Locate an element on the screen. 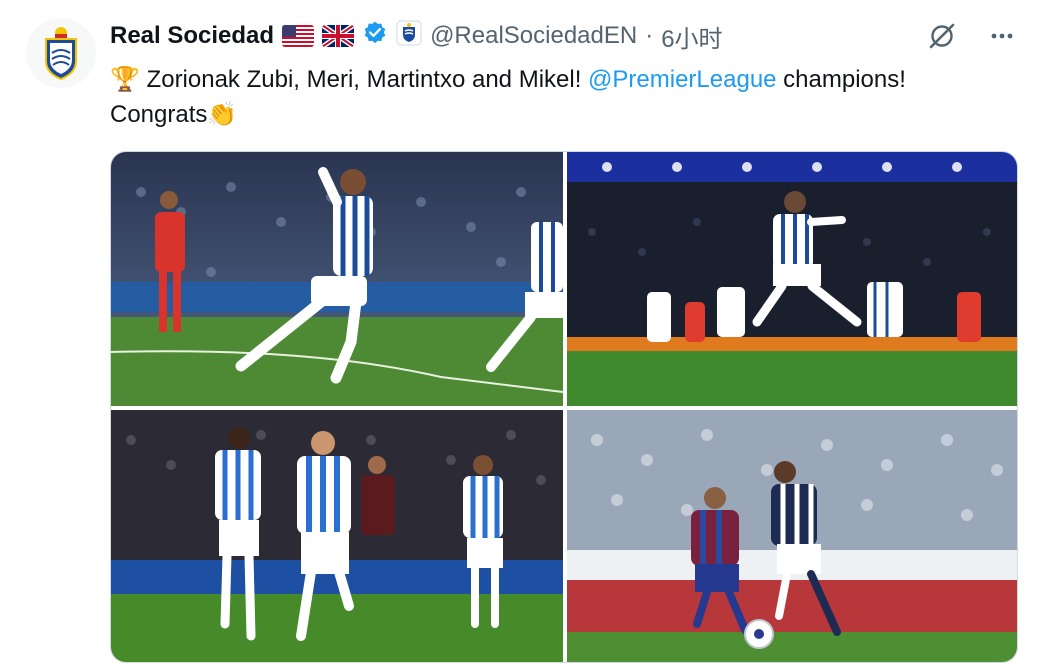  tweet-actions is located at coordinates (972, 36).